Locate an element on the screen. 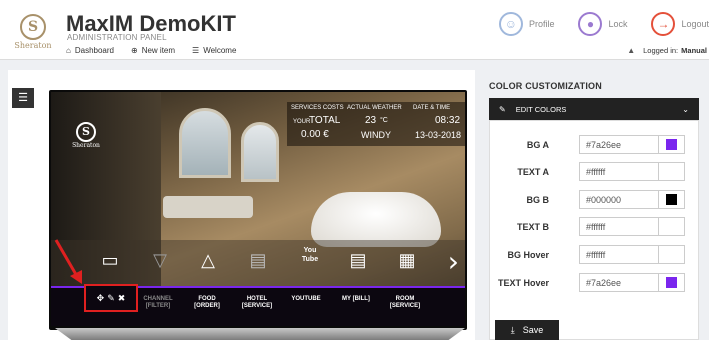 The image size is (709, 340). logo-wordmark: Sheraton is located at coordinates (33, 45).